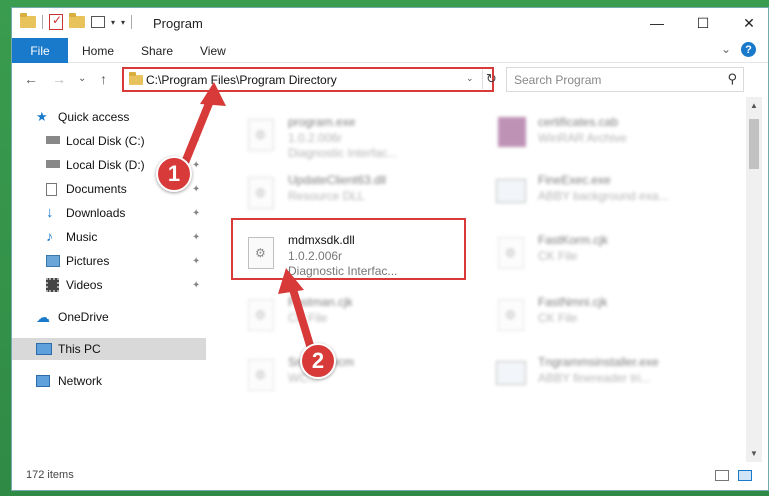 The image size is (769, 496). I want to click on tab-view: View, so click(213, 51).